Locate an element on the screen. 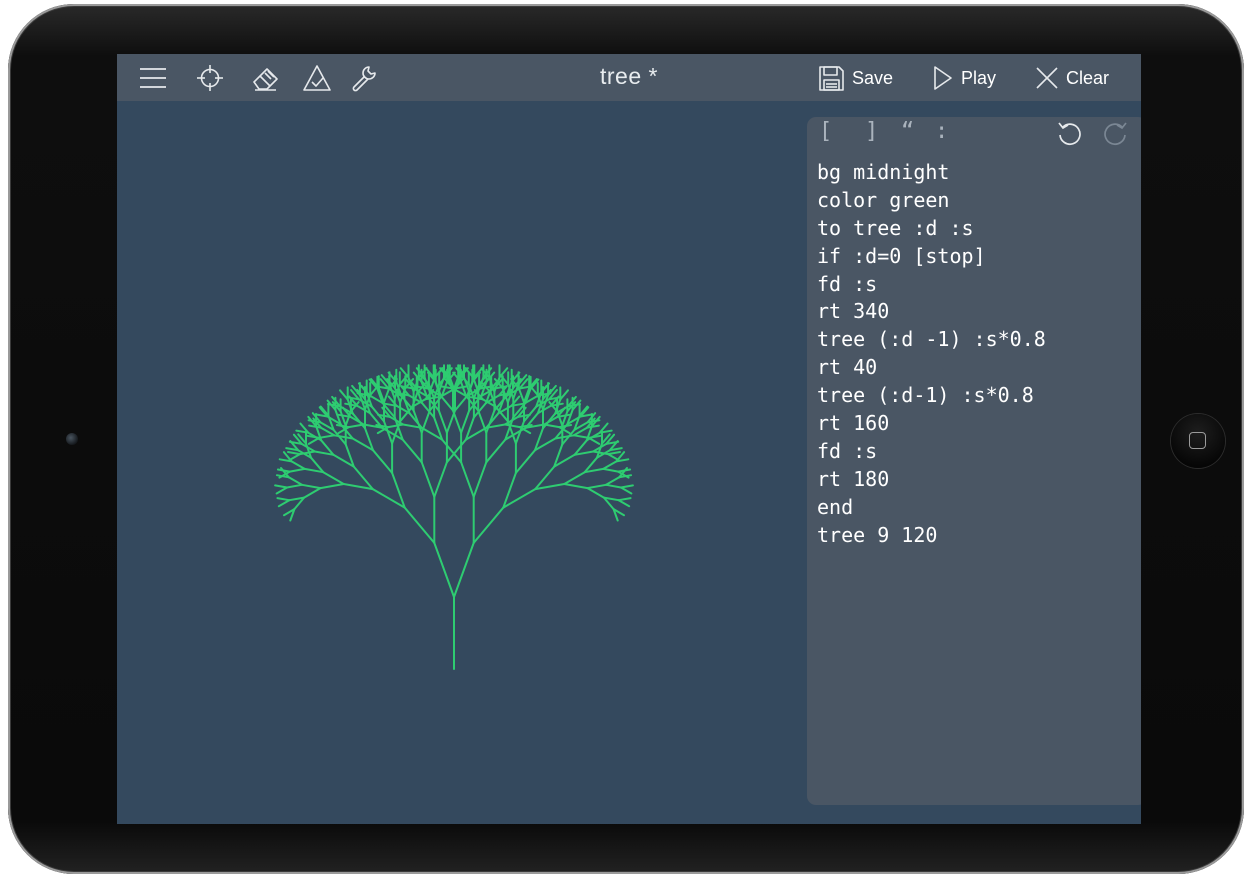 This screenshot has width=1258, height=880. code-line: tree (:d-1) :s*0.8 is located at coordinates (925, 395).